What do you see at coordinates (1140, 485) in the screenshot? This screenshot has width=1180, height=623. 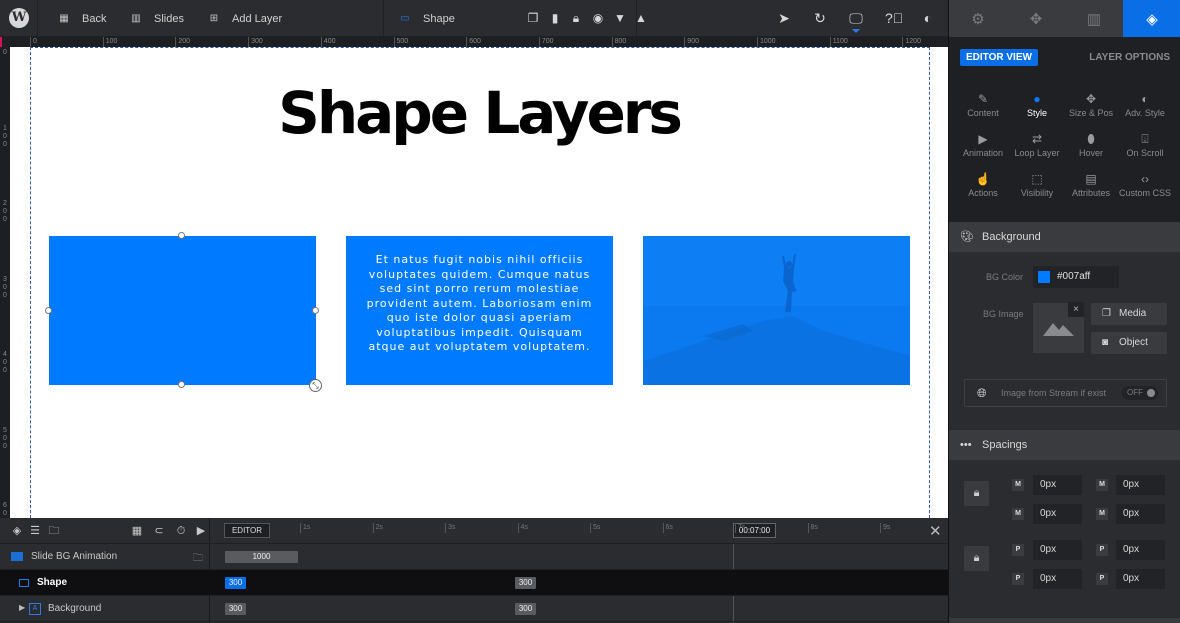 I see `margin-right-input` at bounding box center [1140, 485].